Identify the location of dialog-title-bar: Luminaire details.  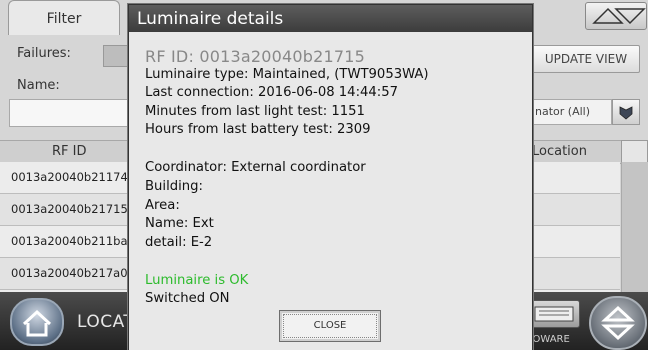
(330, 18).